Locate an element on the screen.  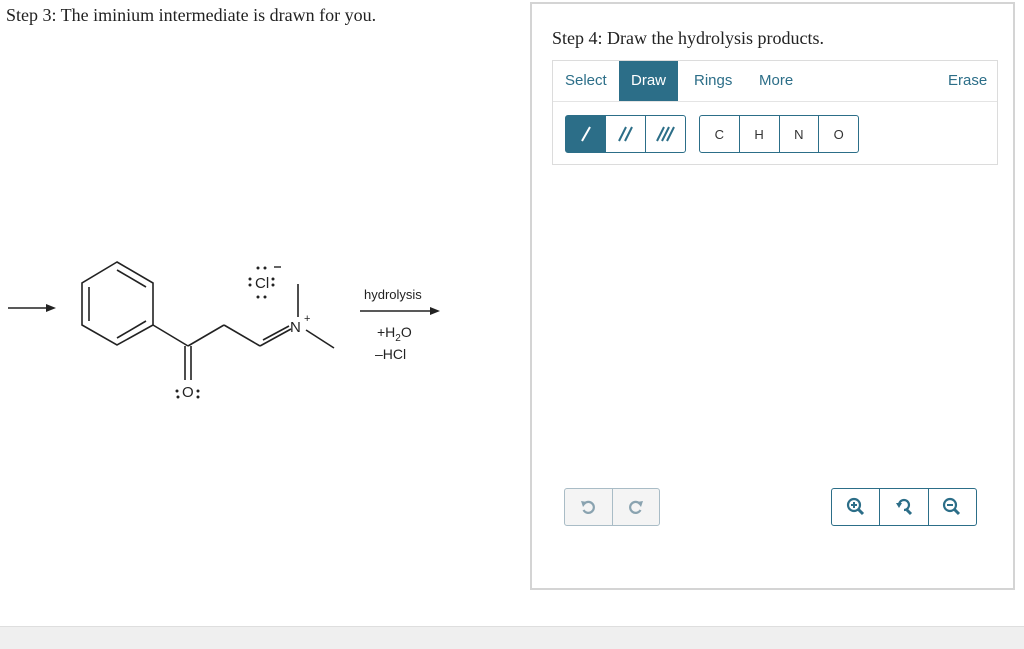
zoom-tools is located at coordinates (904, 507).